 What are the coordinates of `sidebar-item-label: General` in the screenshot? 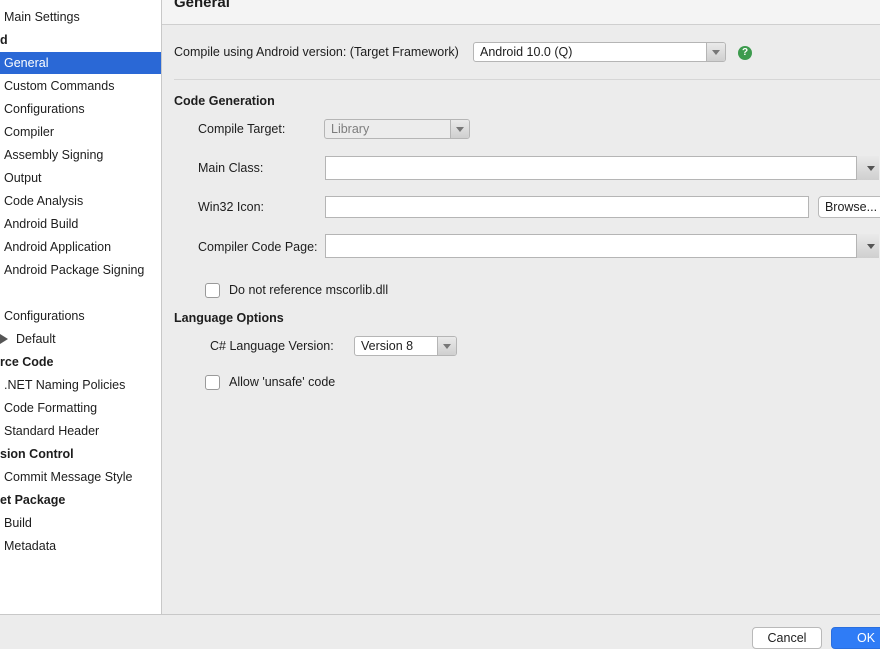 It's located at (26, 63).